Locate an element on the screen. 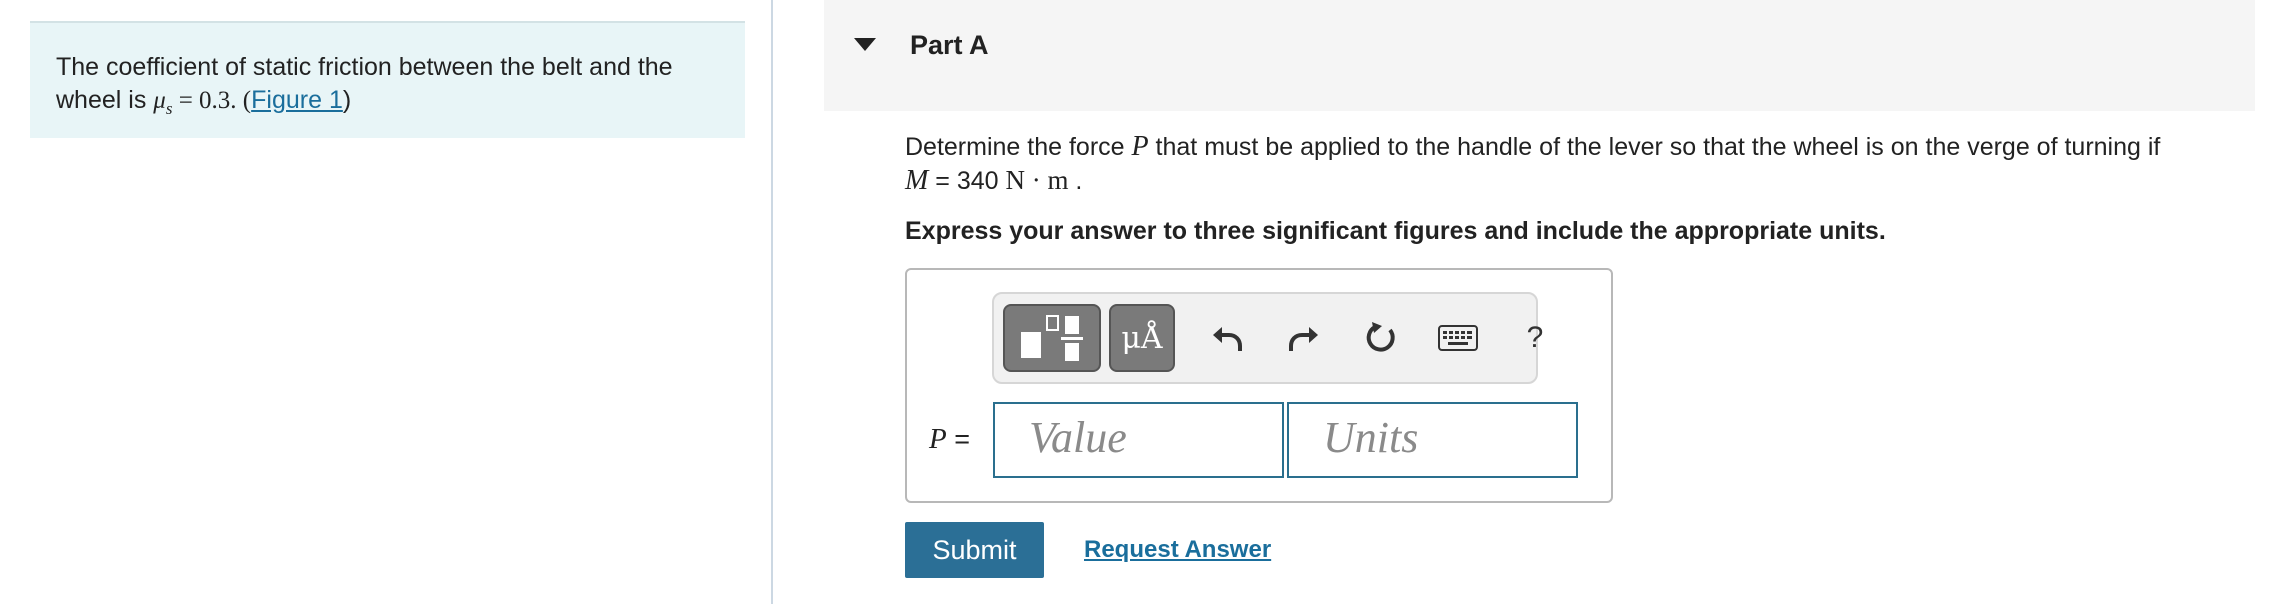 The width and height of the screenshot is (2296, 604). symbols-button: μÅ is located at coordinates (1142, 338).